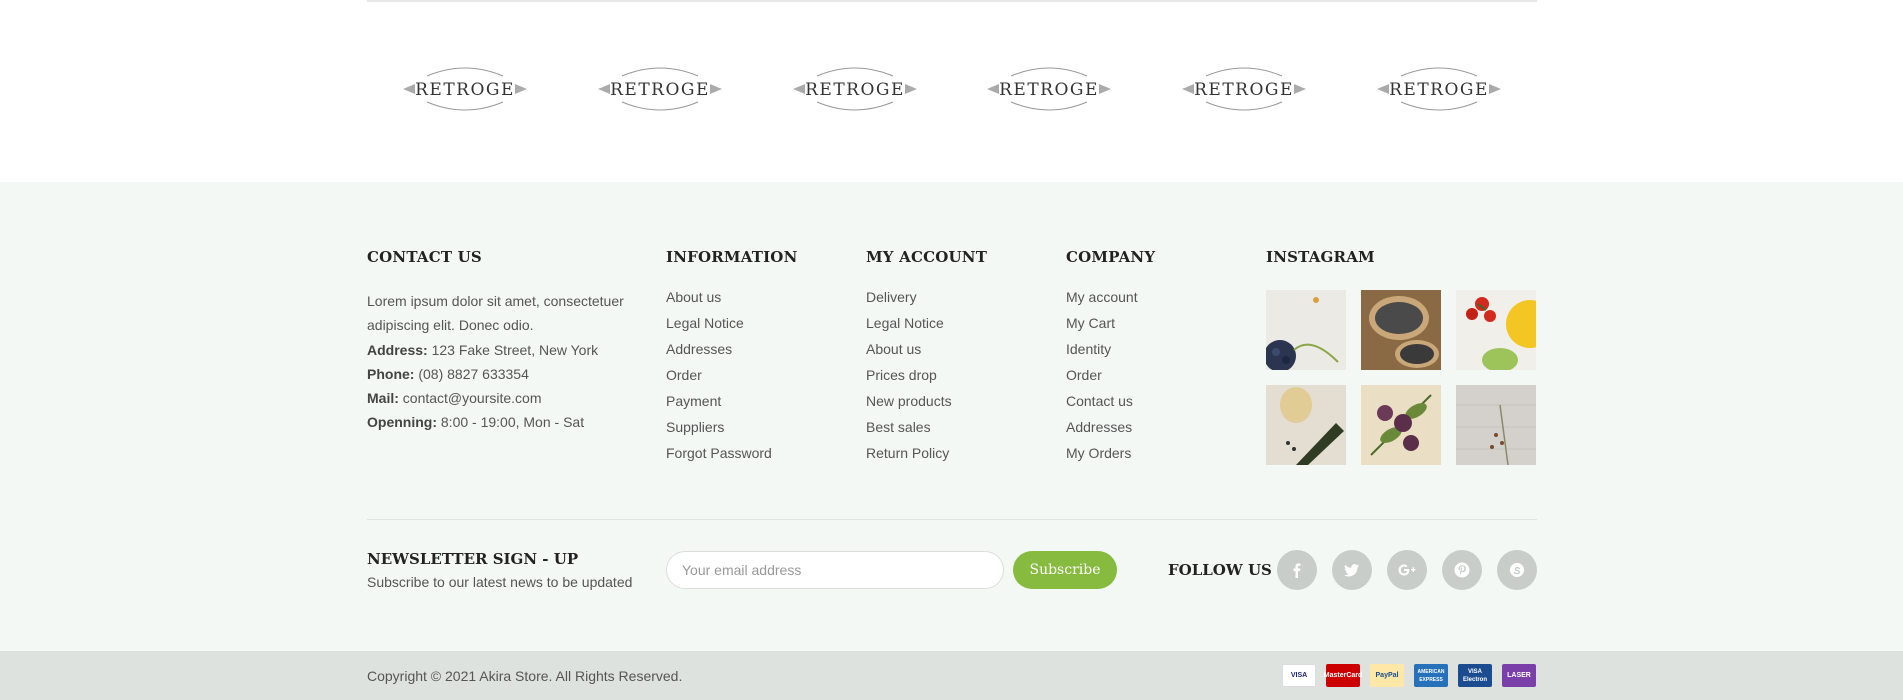 Image resolution: width=1903 pixels, height=700 pixels. I want to click on my-account-title: MY ACCOUNT, so click(927, 257).